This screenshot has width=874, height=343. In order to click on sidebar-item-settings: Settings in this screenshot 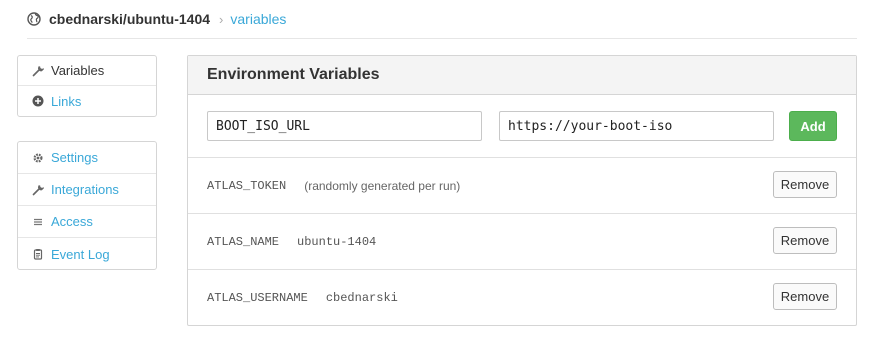, I will do `click(87, 158)`.